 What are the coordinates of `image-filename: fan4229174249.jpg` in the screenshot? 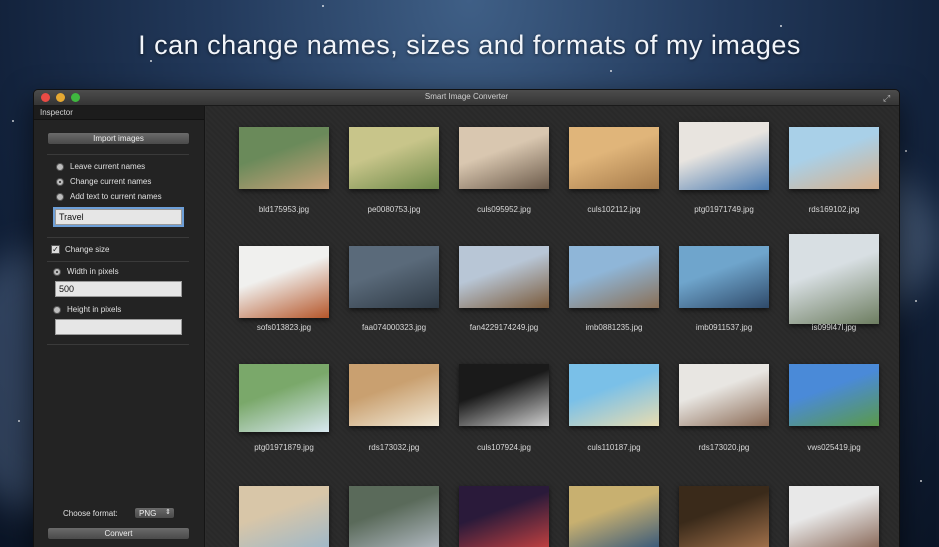 It's located at (504, 327).